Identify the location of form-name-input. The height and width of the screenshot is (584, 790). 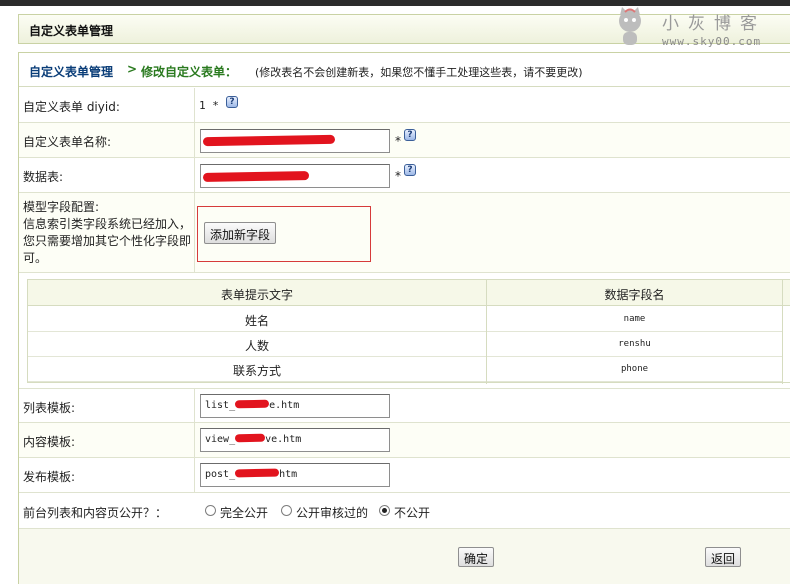
(295, 141).